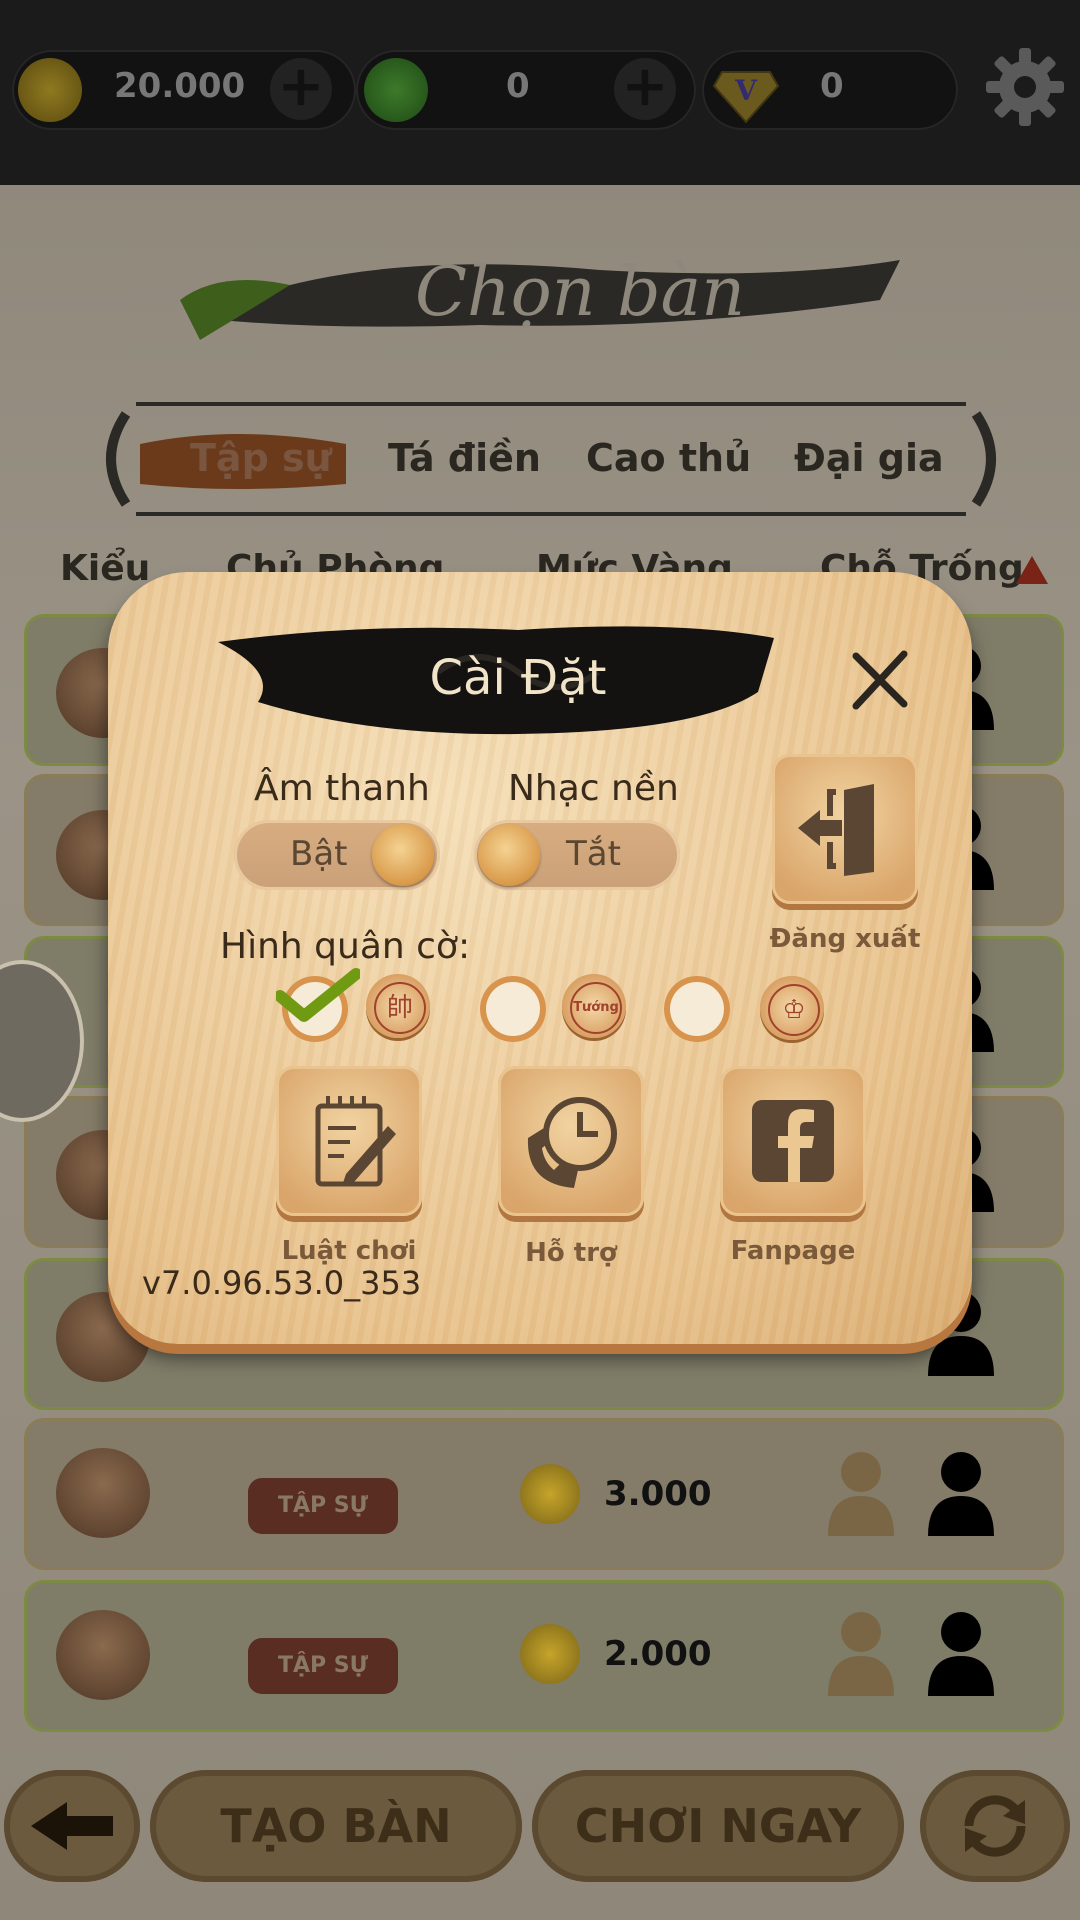 This screenshot has height=1920, width=1080. Describe the element at coordinates (518, 678) in the screenshot. I see `dialog-title: Cài Đặt` at that location.